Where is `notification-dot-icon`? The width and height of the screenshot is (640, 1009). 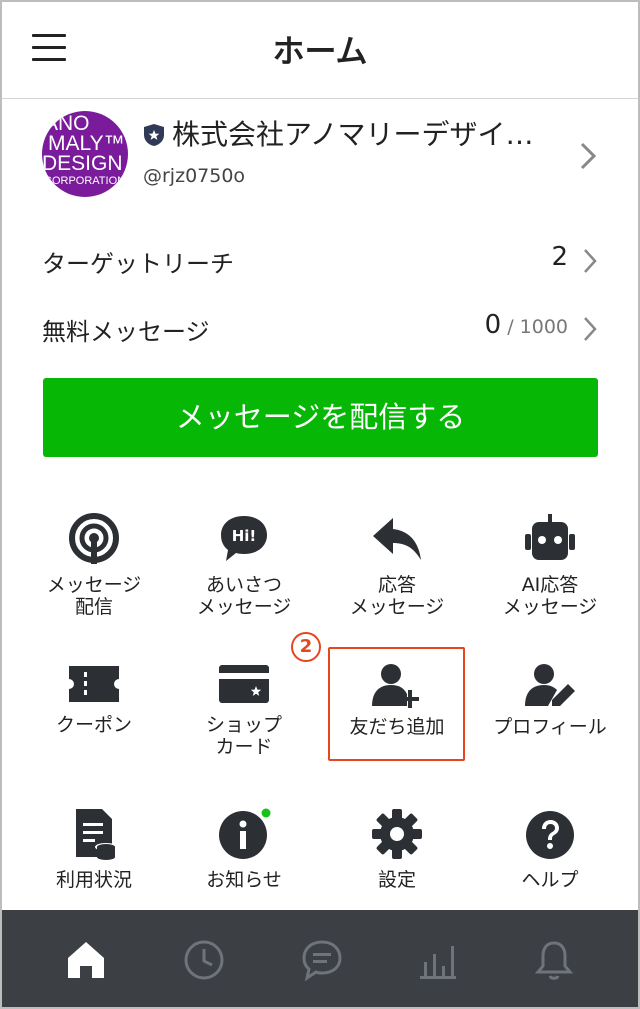 notification-dot-icon is located at coordinates (266, 813).